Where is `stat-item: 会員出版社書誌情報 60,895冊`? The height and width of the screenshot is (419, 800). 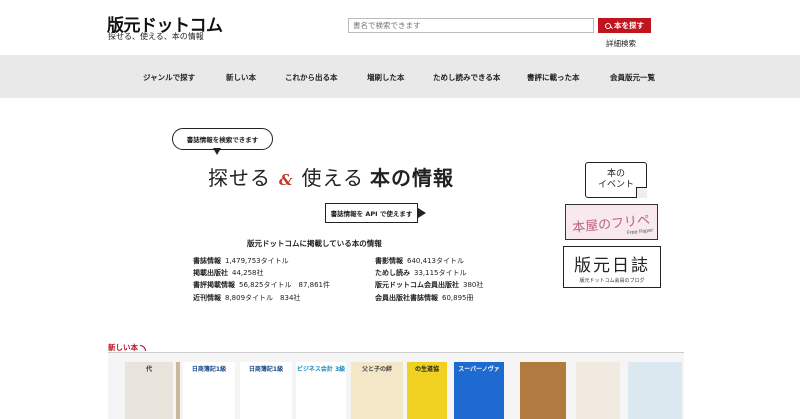 stat-item: 会員出版社書誌情報 60,895冊 is located at coordinates (424, 298).